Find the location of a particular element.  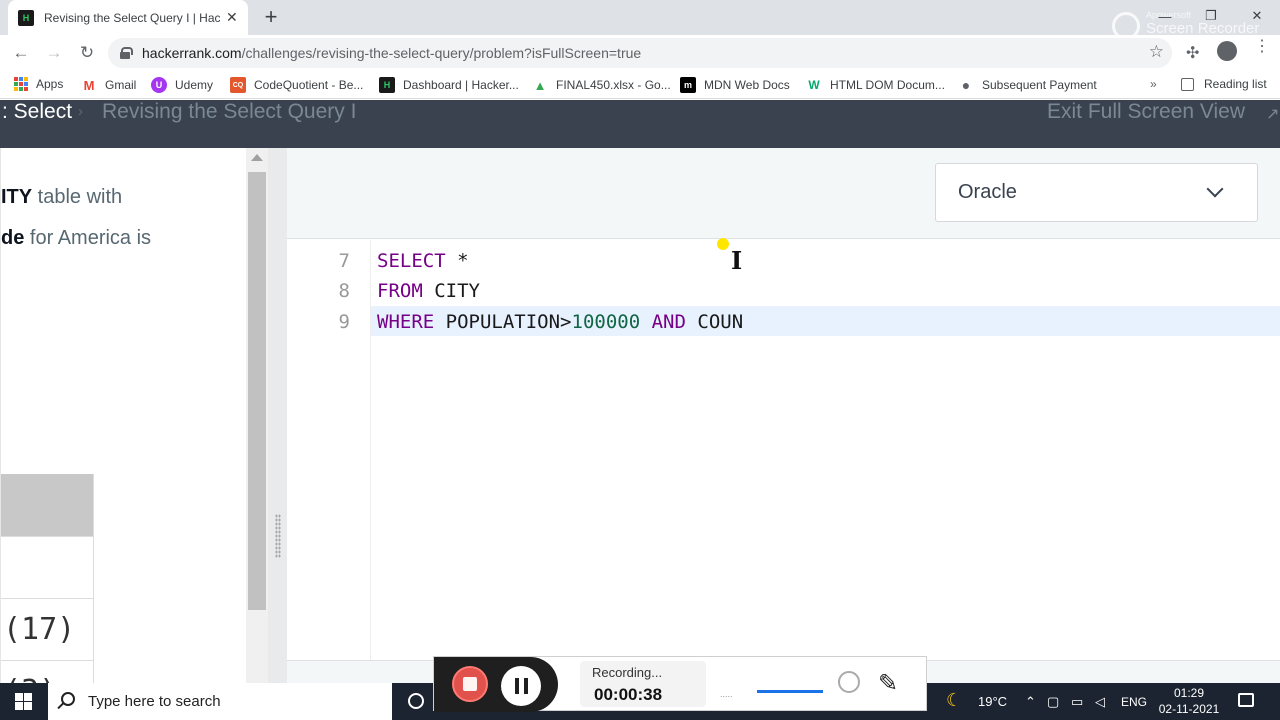

search-icon is located at coordinates (68, 699).